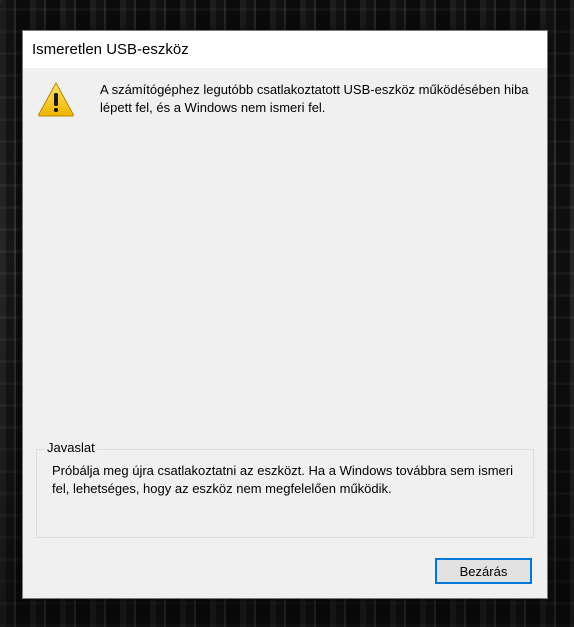 The width and height of the screenshot is (574, 627). Describe the element at coordinates (56, 99) in the screenshot. I see `warning-icon` at that location.